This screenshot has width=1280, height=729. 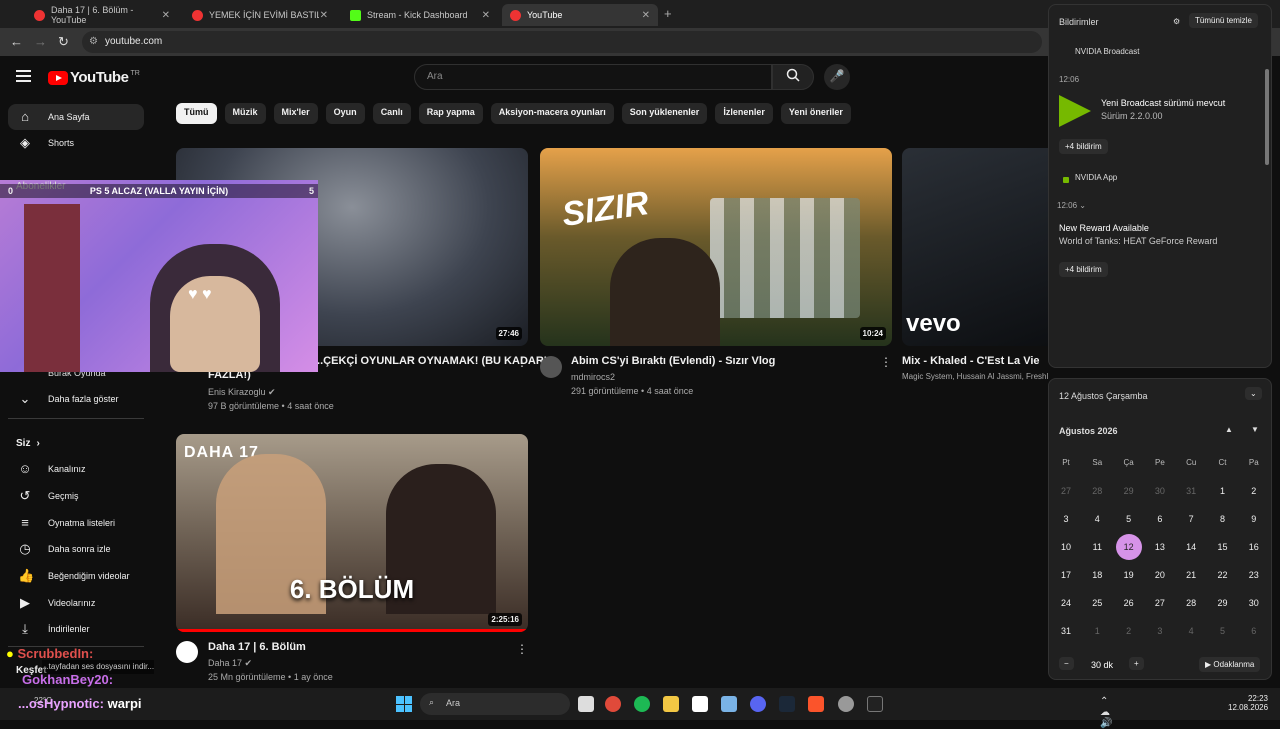 I want to click on sidebar-item-your-videos: ▶ Videolarınız, so click(x=76, y=603).